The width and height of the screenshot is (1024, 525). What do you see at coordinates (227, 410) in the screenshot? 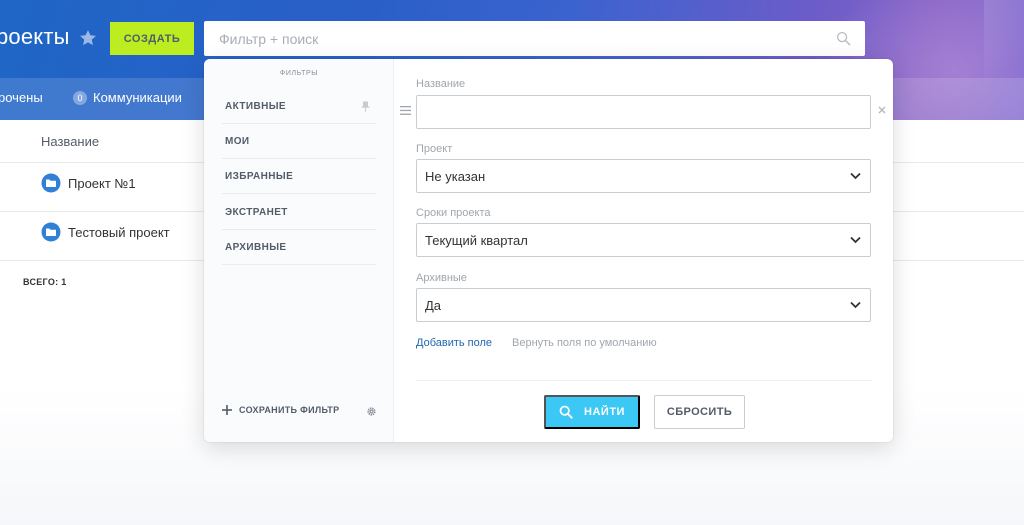
I see `plus-icon` at bounding box center [227, 410].